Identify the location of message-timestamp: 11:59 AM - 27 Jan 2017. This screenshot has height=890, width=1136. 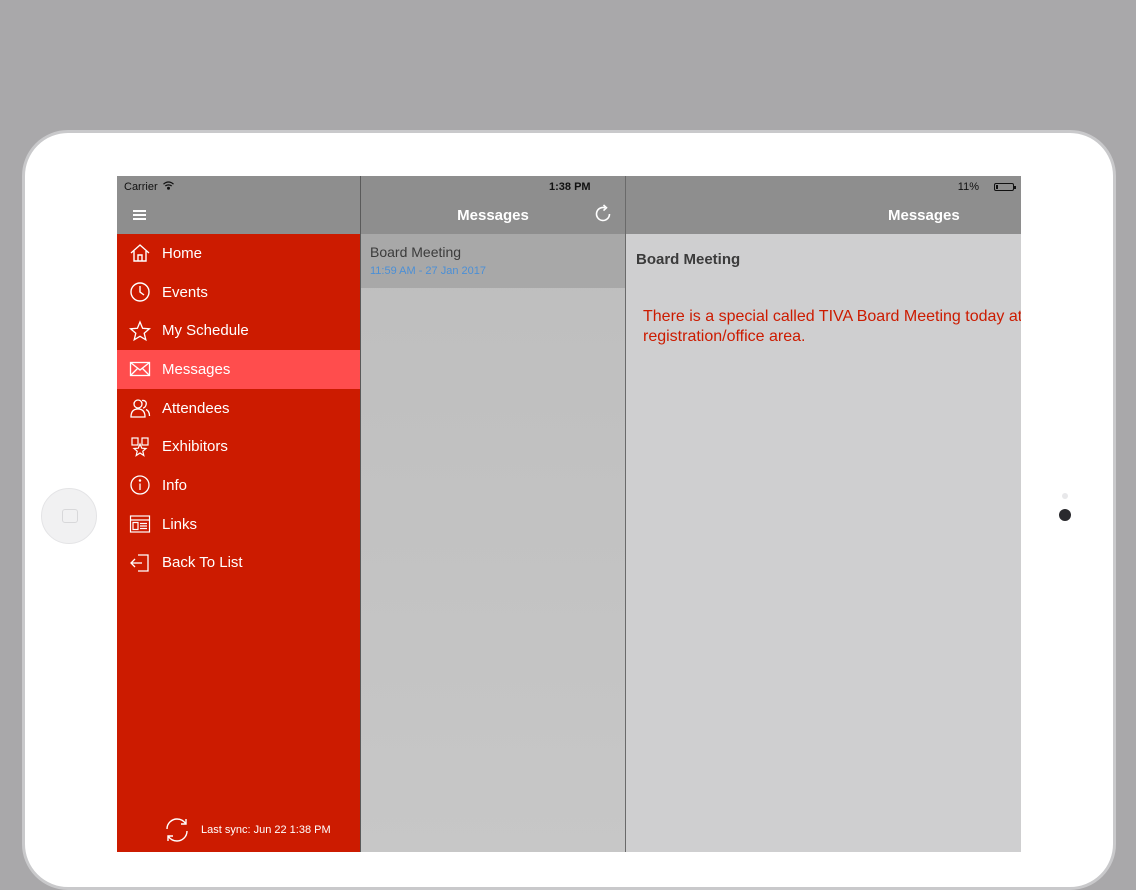
(428, 271).